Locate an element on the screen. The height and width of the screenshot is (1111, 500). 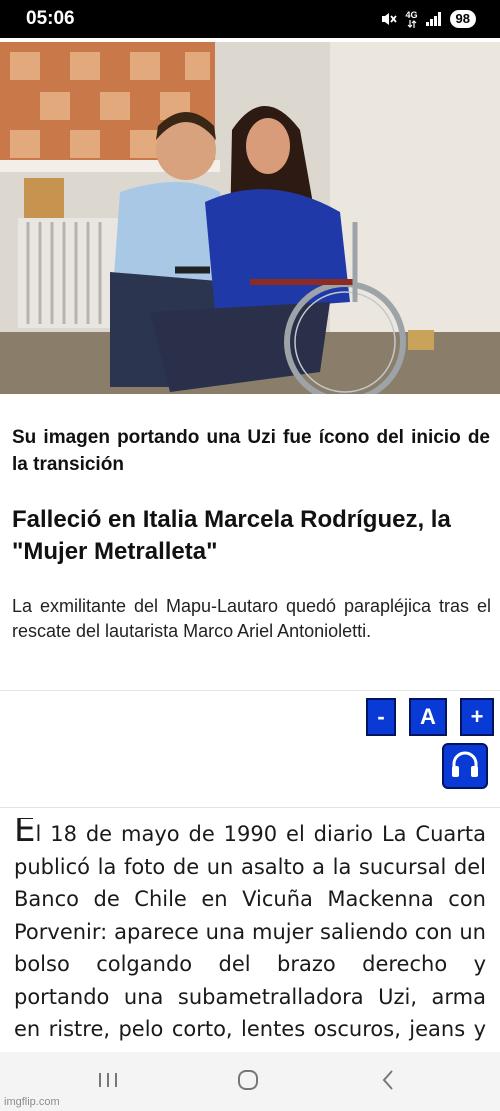
back-button is located at coordinates (388, 1082).